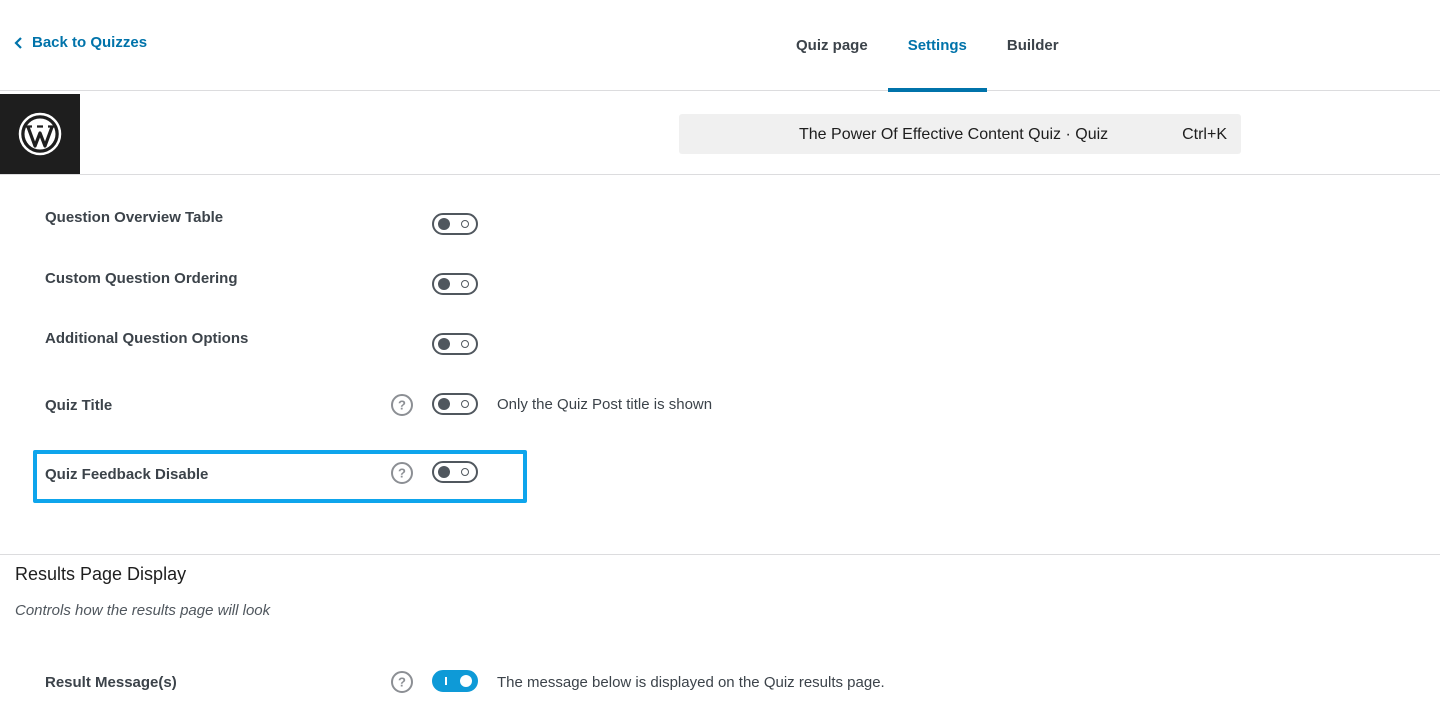  Describe the element at coordinates (90, 42) in the screenshot. I see `back-link-label: Back to Quizzes` at that location.